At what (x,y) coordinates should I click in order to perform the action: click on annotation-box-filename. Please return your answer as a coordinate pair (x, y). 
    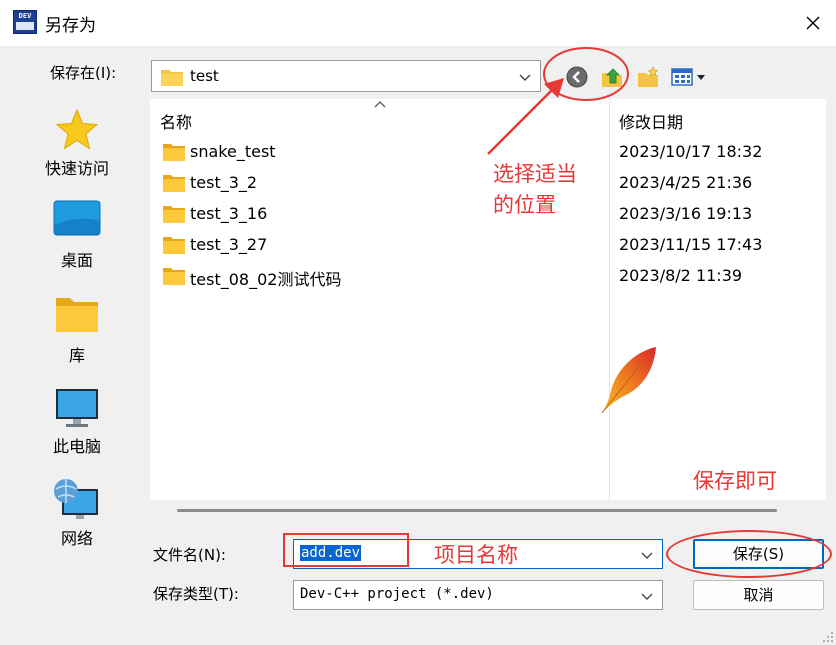
    Looking at the image, I should click on (346, 550).